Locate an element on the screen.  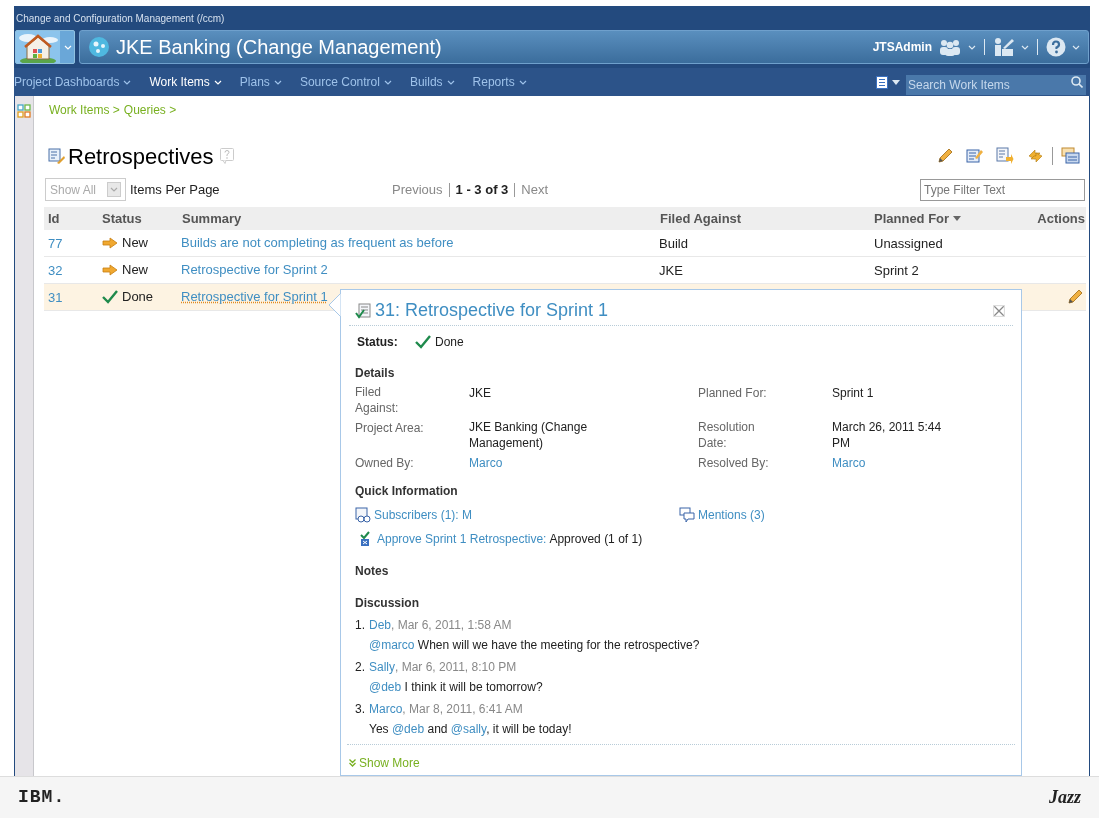
breadcrumb-link: Work Items > is located at coordinates (84, 116).